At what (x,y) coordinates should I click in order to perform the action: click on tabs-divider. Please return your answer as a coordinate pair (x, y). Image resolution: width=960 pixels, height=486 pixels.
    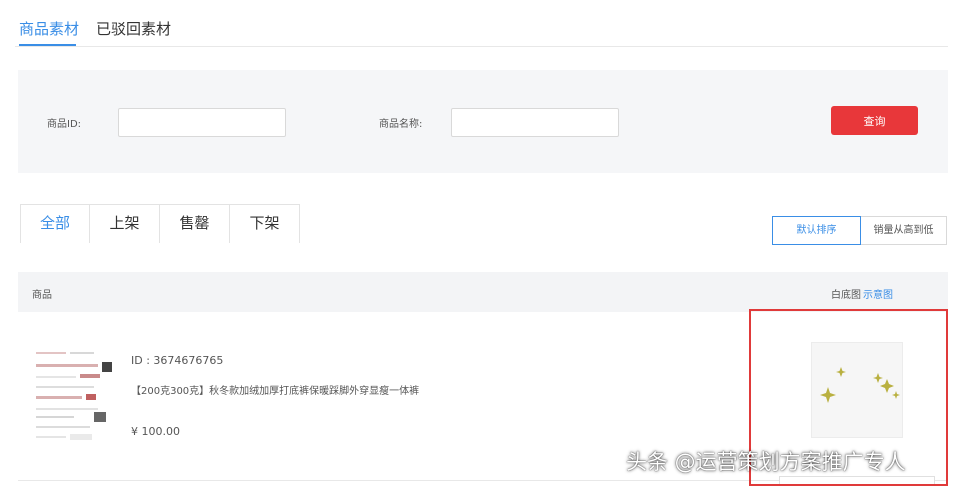
    Looking at the image, I should click on (481, 46).